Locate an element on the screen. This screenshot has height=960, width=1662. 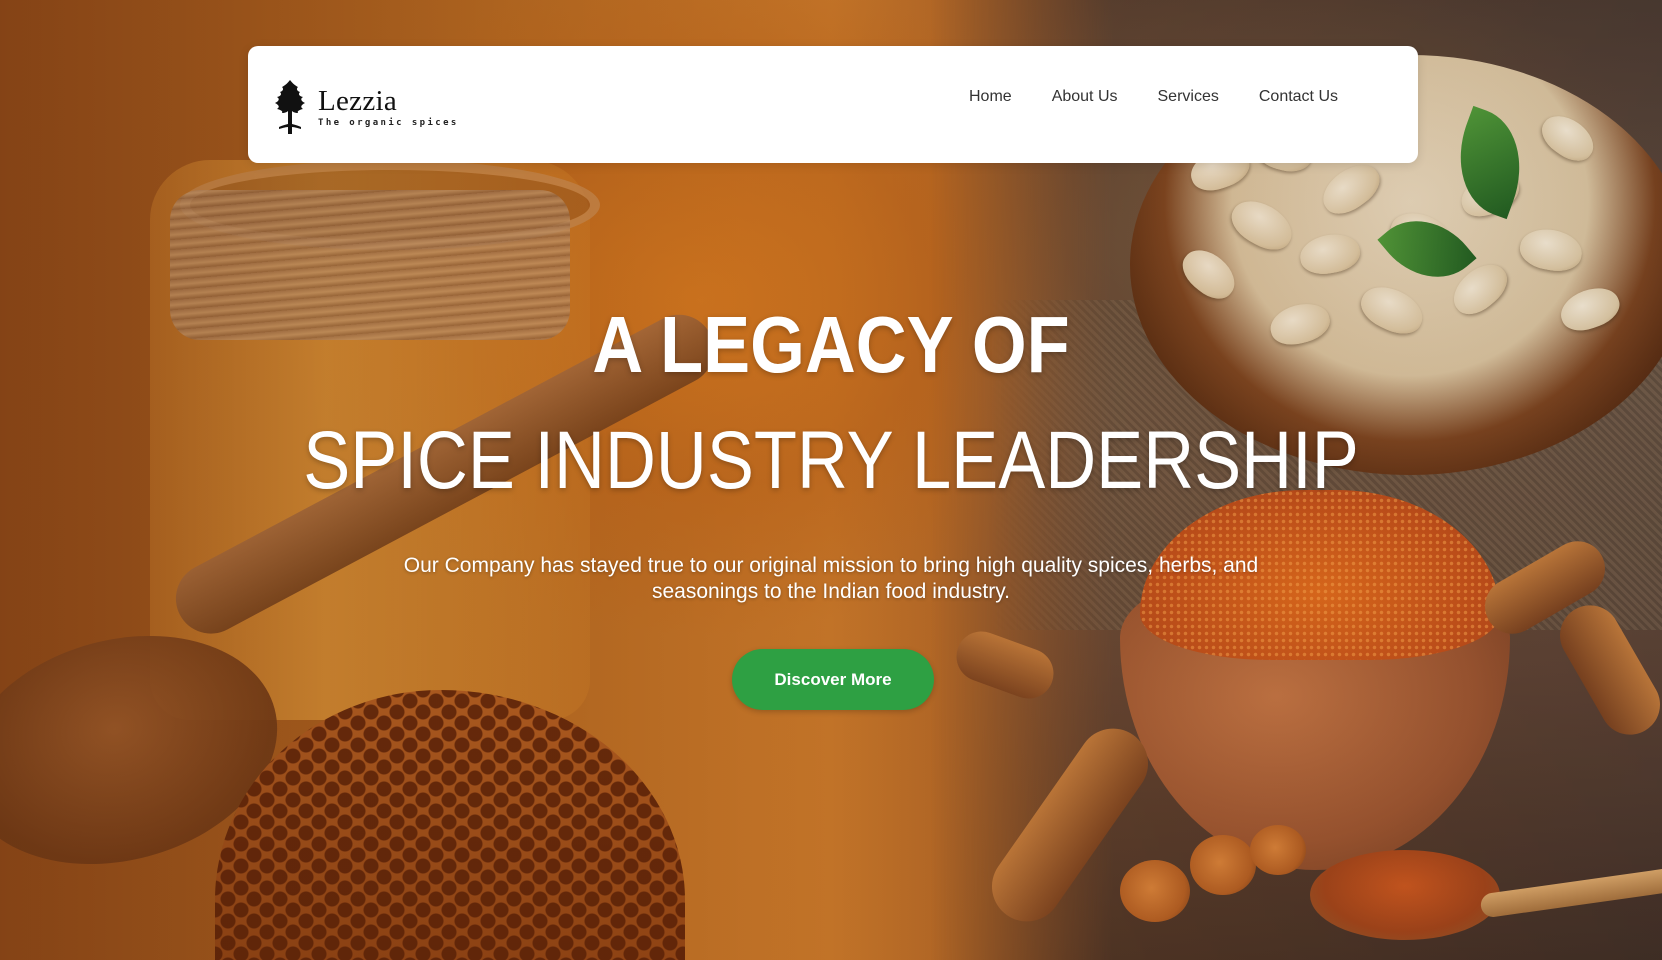
brand-logo: Lezzia The organic spices is located at coordinates (363, 107).